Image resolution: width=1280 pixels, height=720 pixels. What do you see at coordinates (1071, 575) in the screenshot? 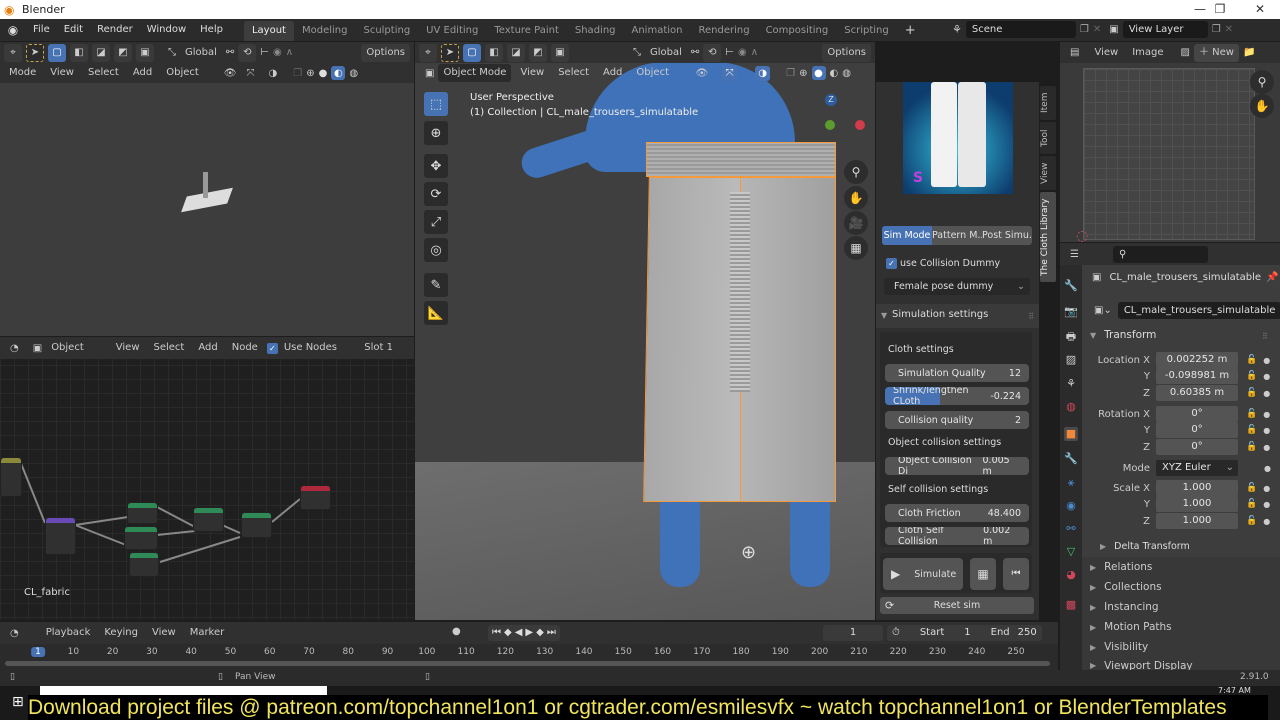
I see `material-props-icon: ◕` at bounding box center [1071, 575].